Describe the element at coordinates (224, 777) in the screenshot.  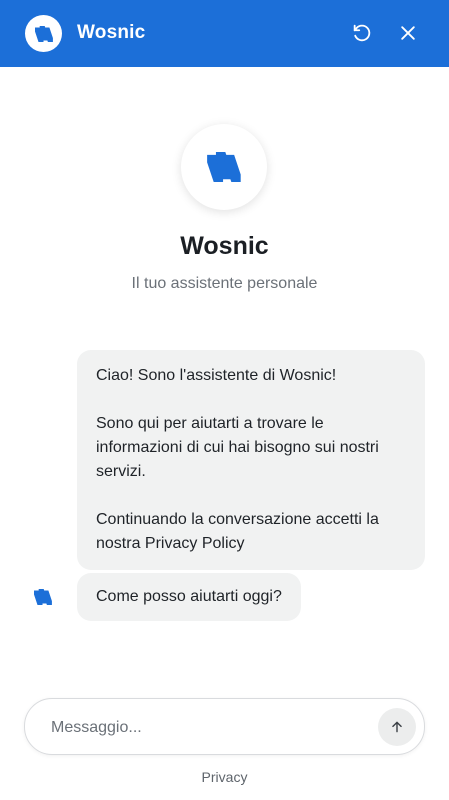
I see `privacy-link: Privacy` at that location.